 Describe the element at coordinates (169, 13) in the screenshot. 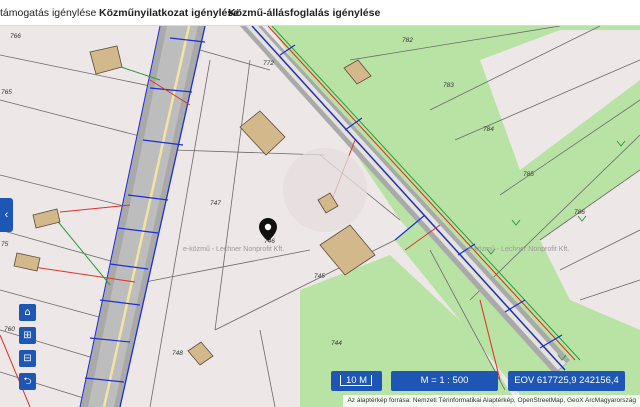

I see `tab-kozmunyilatkozat: Közműnyilatkozat igénylése` at that location.